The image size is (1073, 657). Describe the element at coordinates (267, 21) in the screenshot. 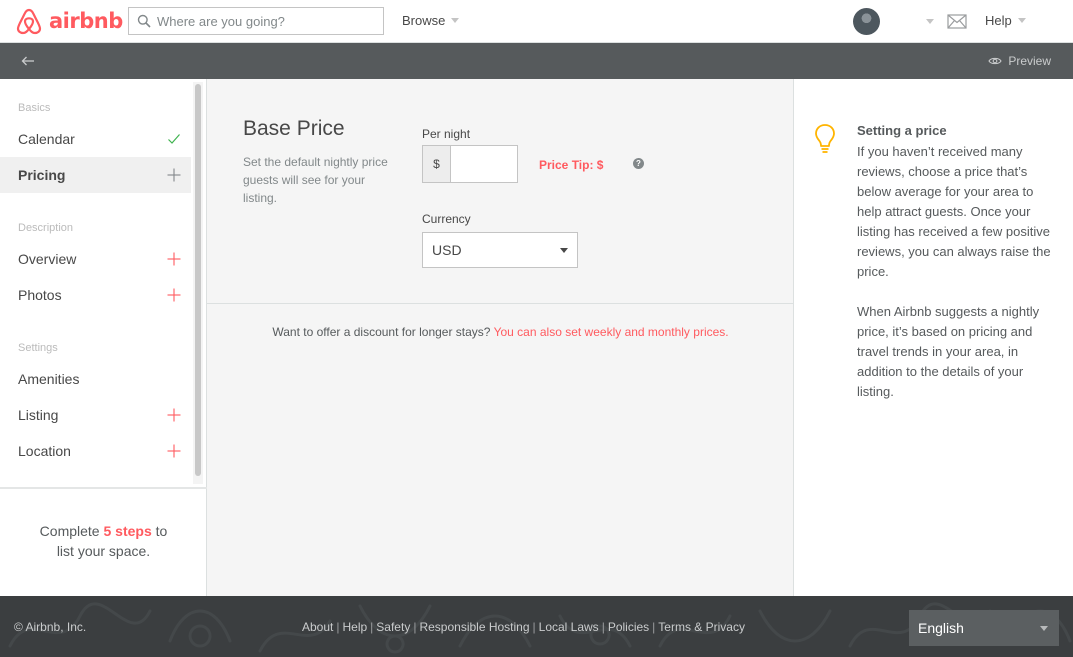

I see `search-input` at that location.